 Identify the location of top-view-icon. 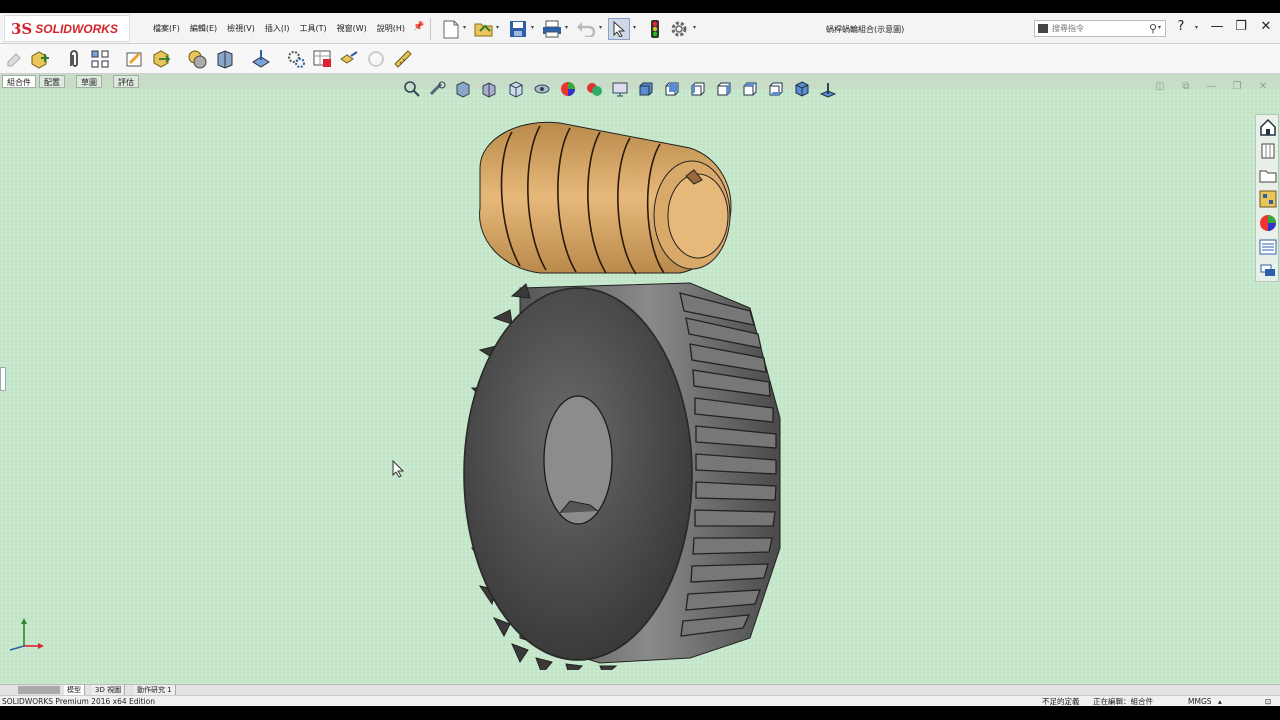
(749, 89).